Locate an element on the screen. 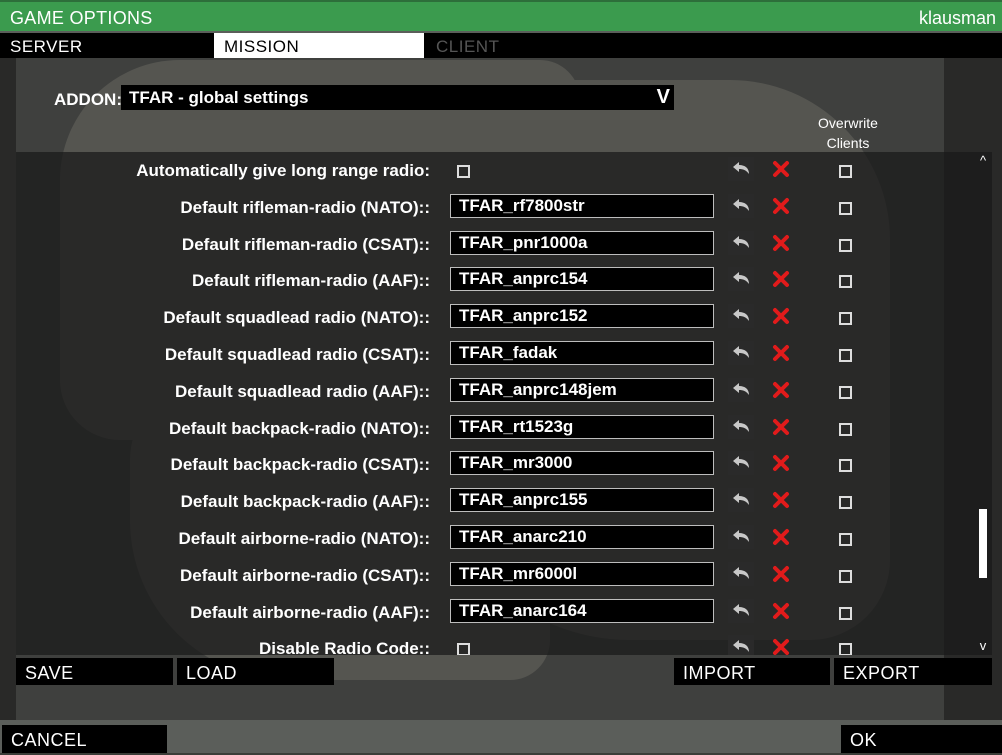 The height and width of the screenshot is (755, 1002). tab-server: SERVER is located at coordinates (106, 45).